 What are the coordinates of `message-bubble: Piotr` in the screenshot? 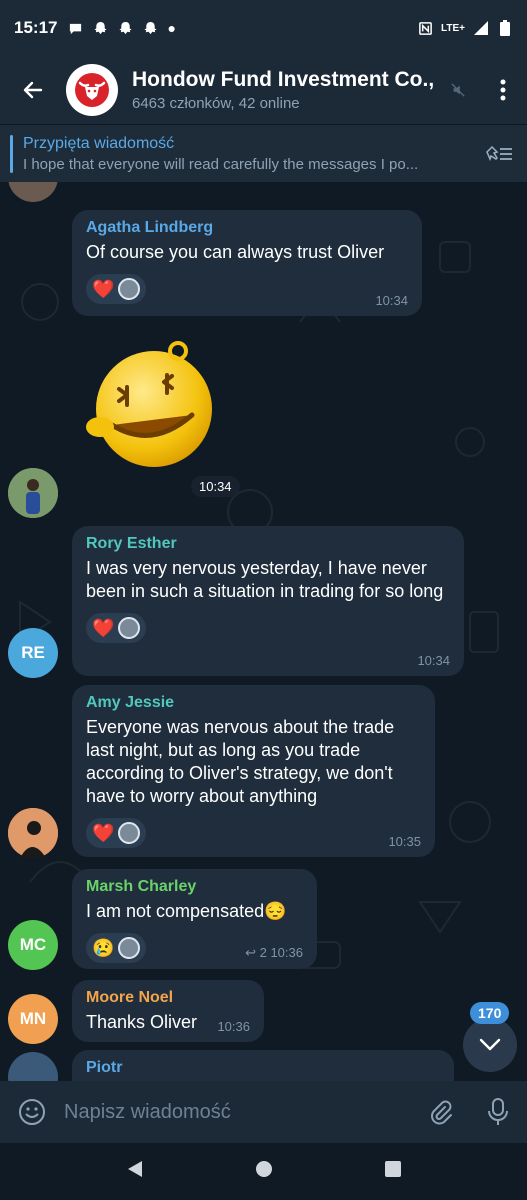 It's located at (263, 1065).